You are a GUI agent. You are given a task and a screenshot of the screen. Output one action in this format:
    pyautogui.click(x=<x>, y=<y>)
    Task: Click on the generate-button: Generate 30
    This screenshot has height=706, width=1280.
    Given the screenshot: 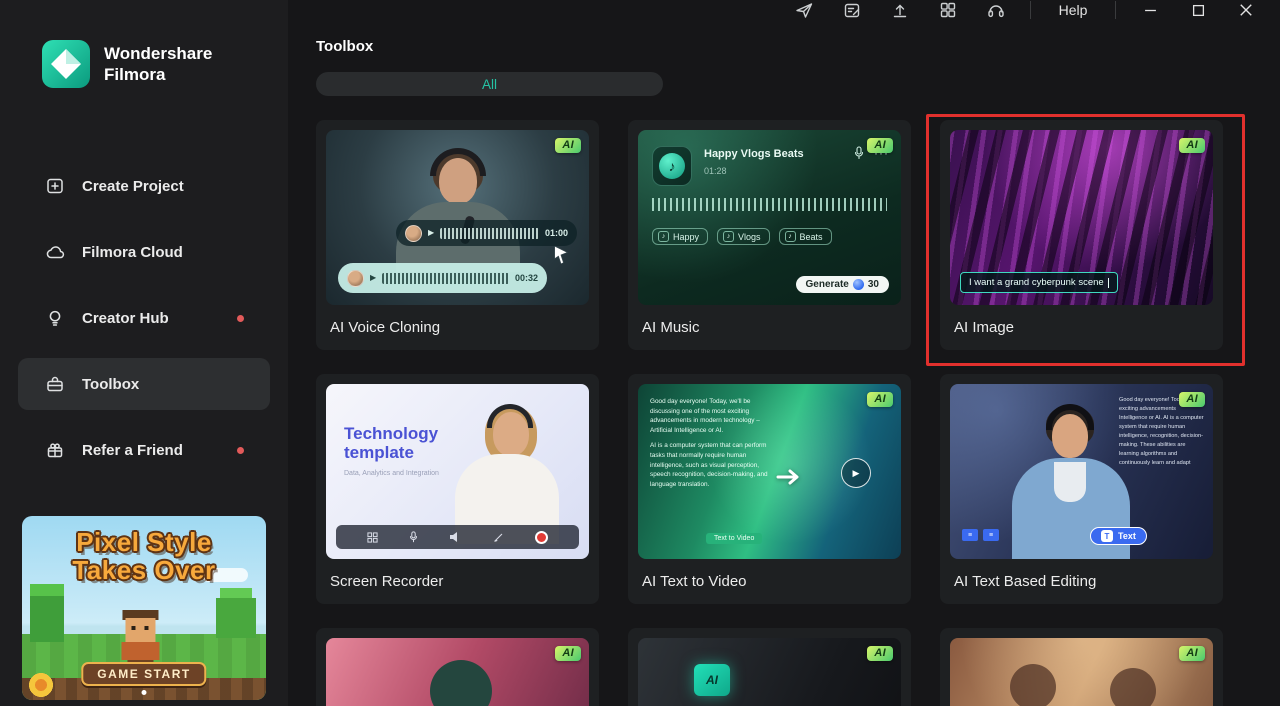 What is the action you would take?
    pyautogui.click(x=842, y=284)
    